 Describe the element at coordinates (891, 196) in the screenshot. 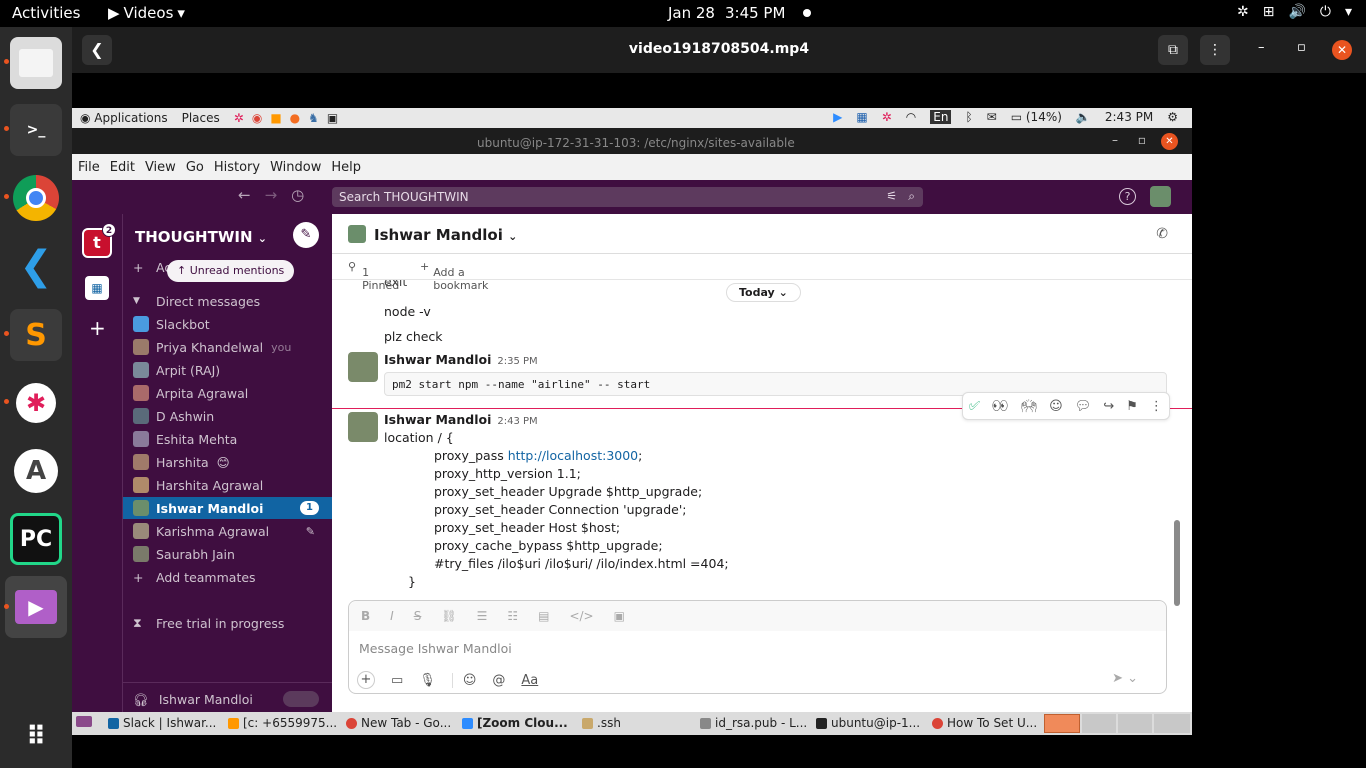

I see `filter-icon: ⚟` at that location.